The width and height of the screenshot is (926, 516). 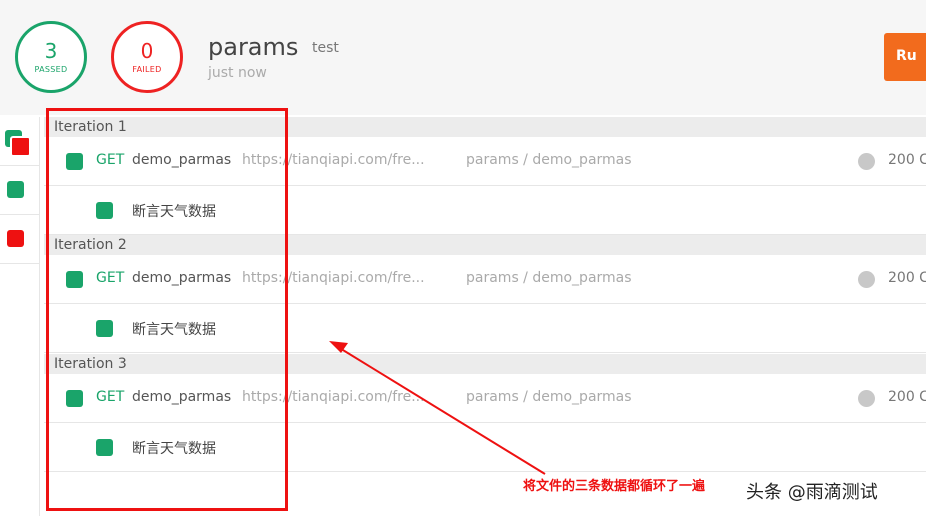 What do you see at coordinates (812, 492) in the screenshot?
I see `watermark-text: 头条 @雨滴测试` at bounding box center [812, 492].